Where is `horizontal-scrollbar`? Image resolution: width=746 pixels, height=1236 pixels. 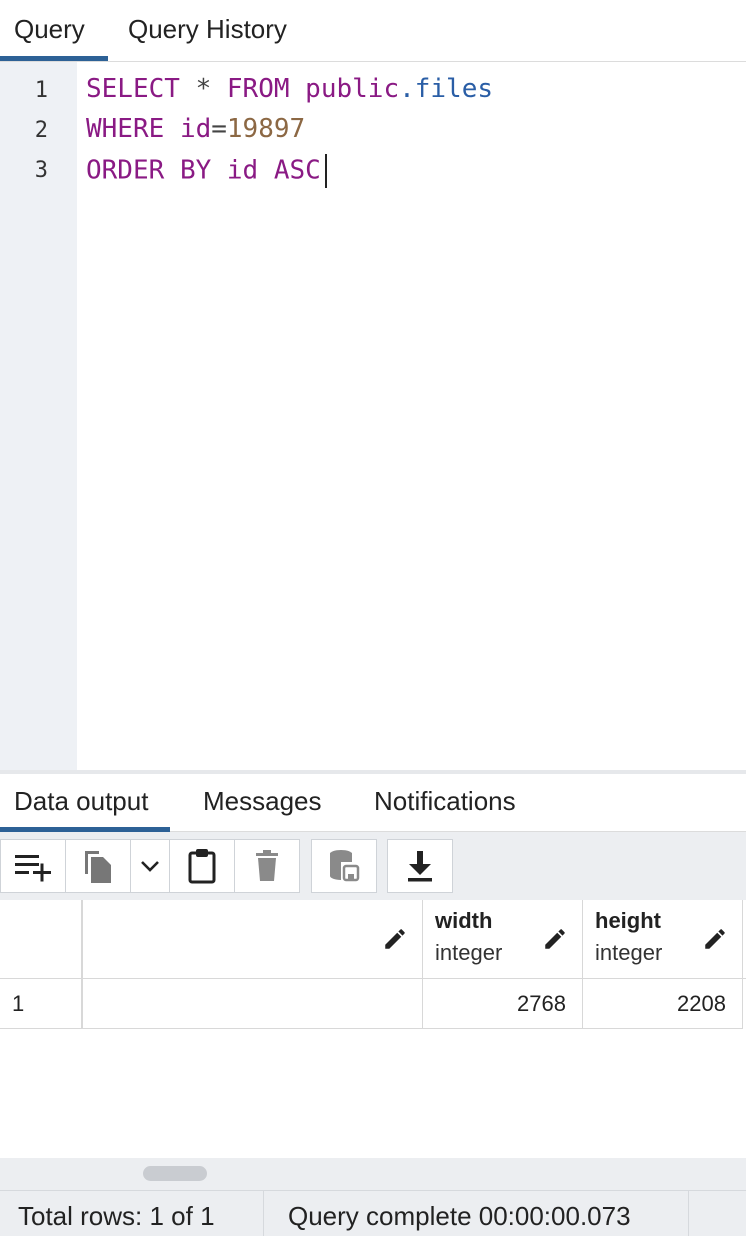
horizontal-scrollbar is located at coordinates (373, 1174).